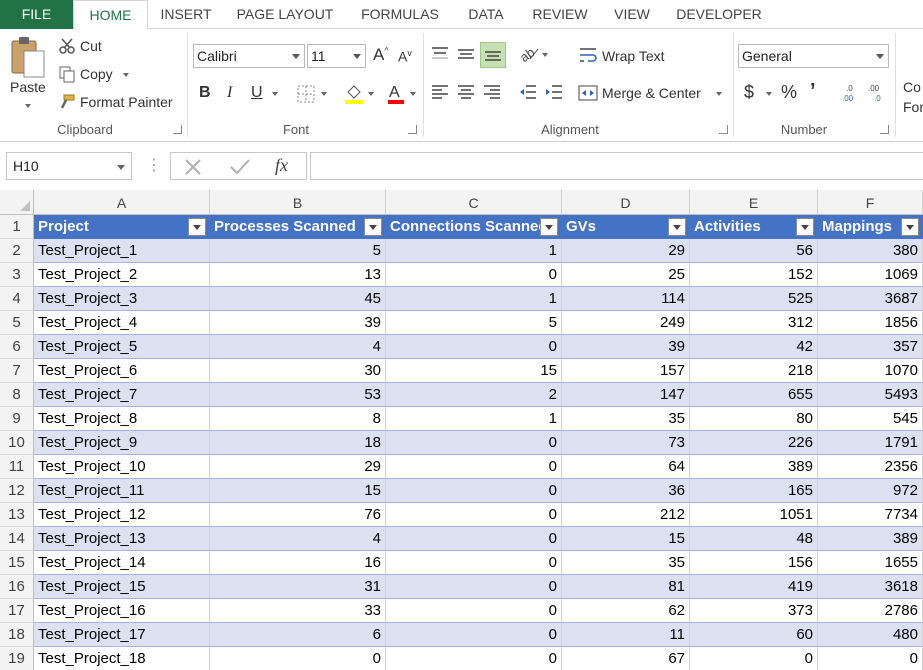  I want to click on wrap-text-button: Wrap Text, so click(633, 56).